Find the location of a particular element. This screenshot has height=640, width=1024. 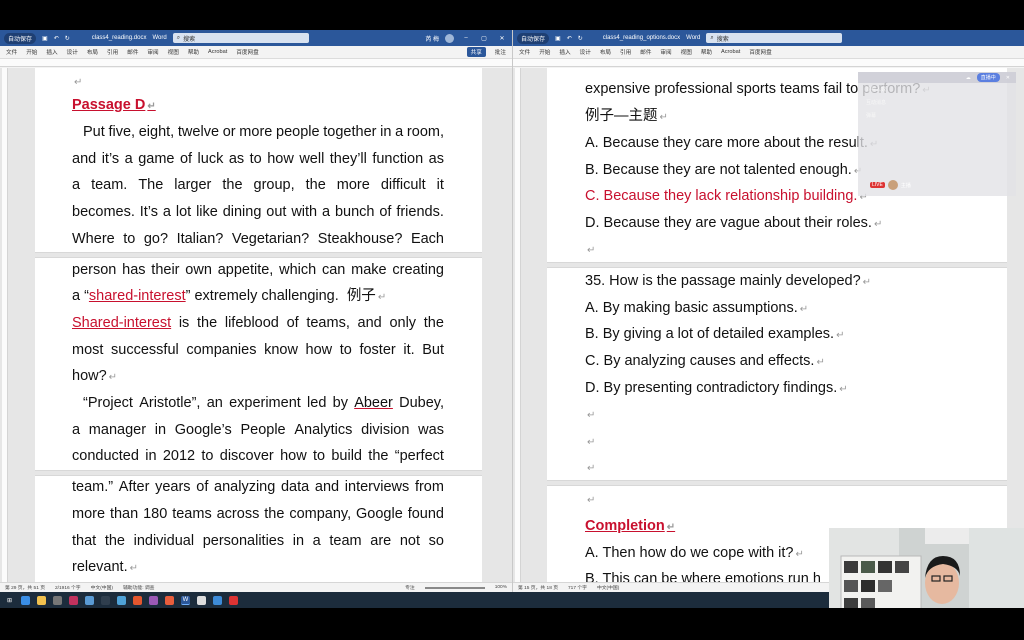

live-badge: LIVE is located at coordinates (877, 185).